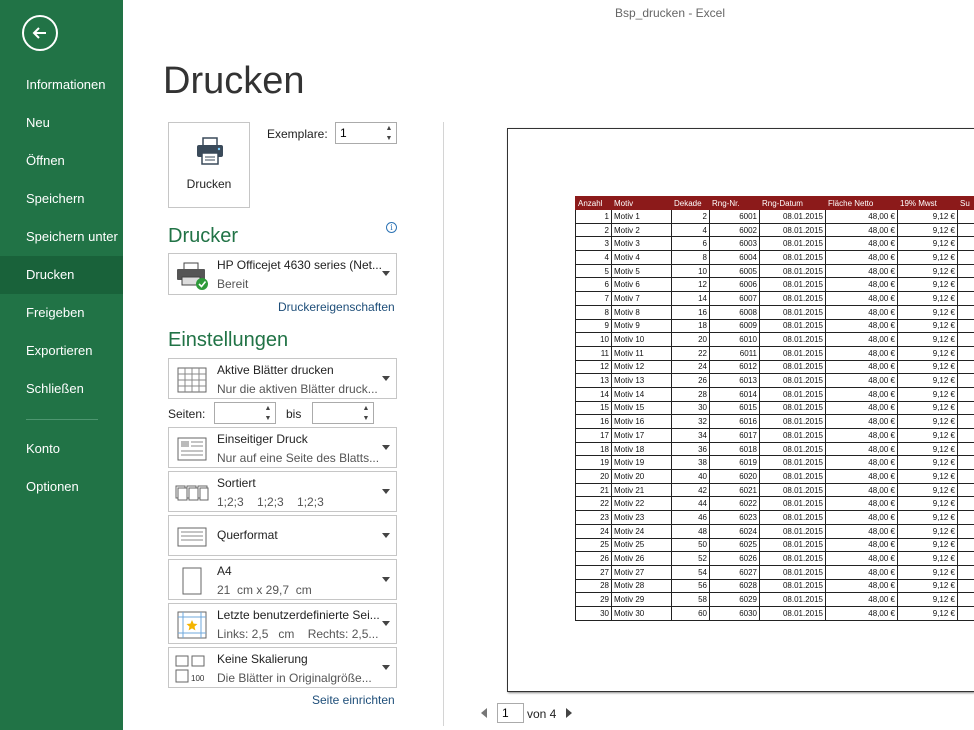  I want to click on copies-stepper: ▲▼, so click(366, 133).